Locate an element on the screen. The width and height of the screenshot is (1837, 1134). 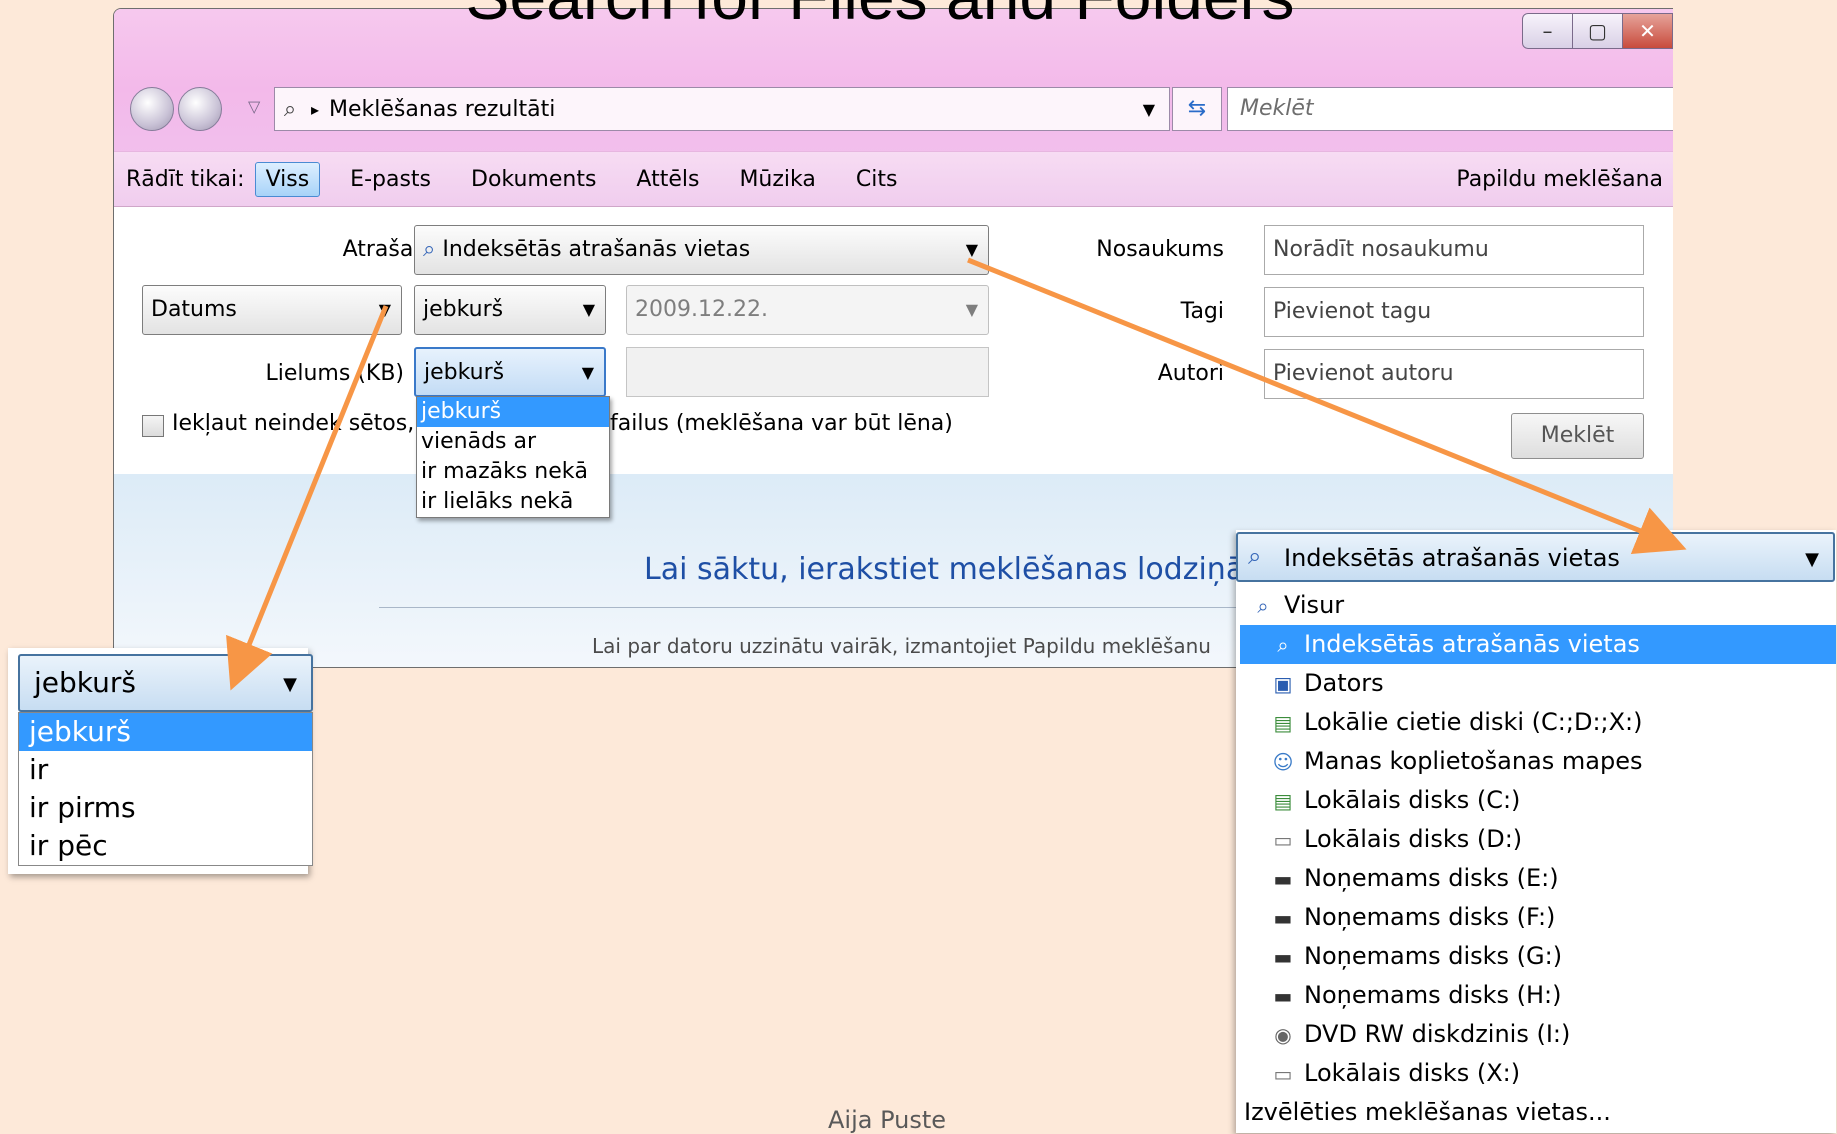
slide-footer: Aija Puste is located at coordinates (887, 1120).